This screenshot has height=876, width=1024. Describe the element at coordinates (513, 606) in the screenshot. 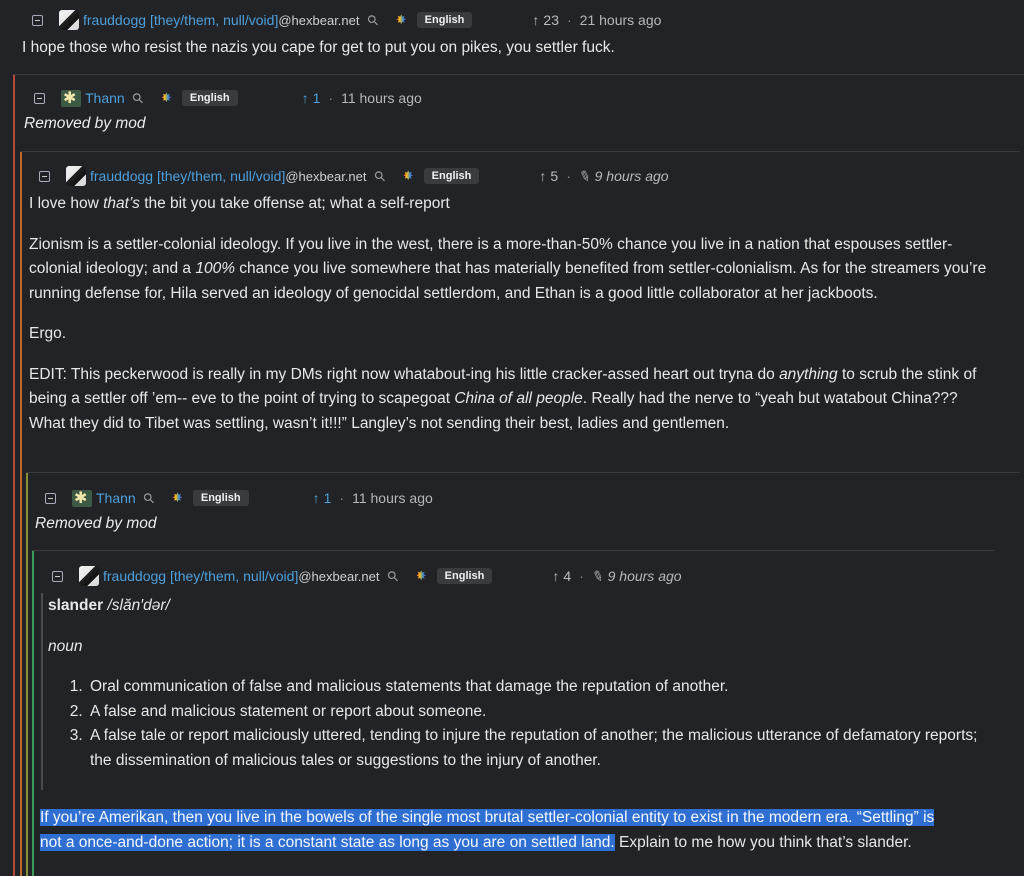

I see `dictionary-entry: slander /slăn′dər/` at that location.